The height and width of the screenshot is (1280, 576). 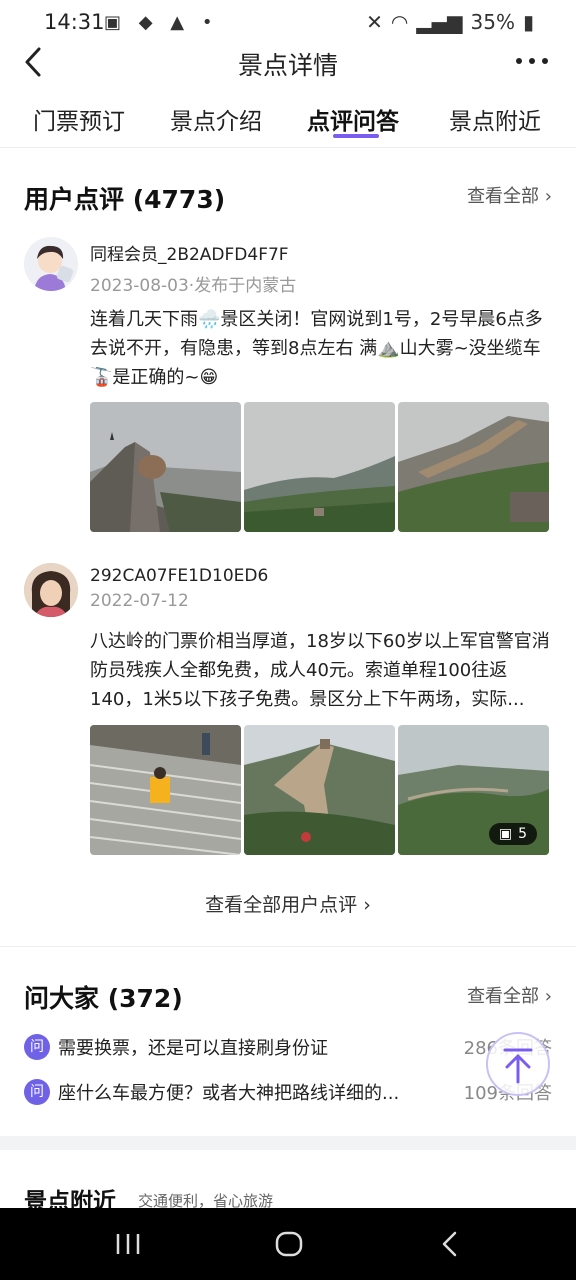 What do you see at coordinates (281, 905) in the screenshot?
I see `view-all-reviews-label: 查看全部用户点评` at bounding box center [281, 905].